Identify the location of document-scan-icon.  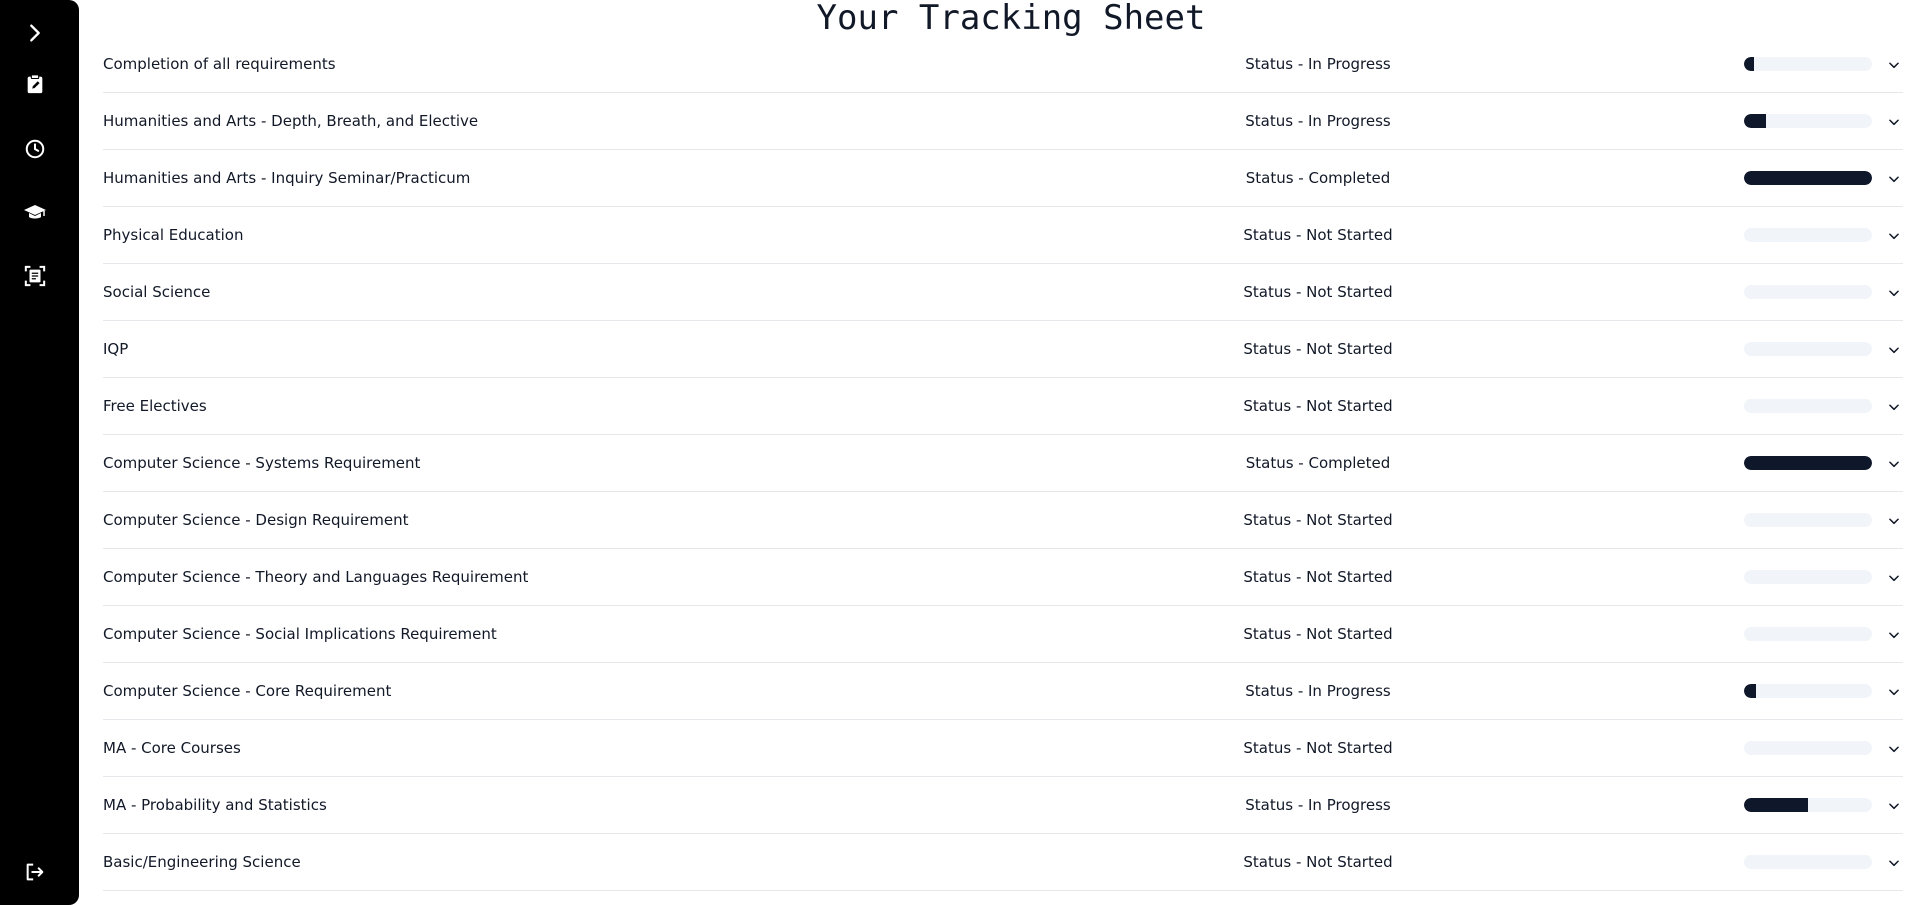
(35, 276).